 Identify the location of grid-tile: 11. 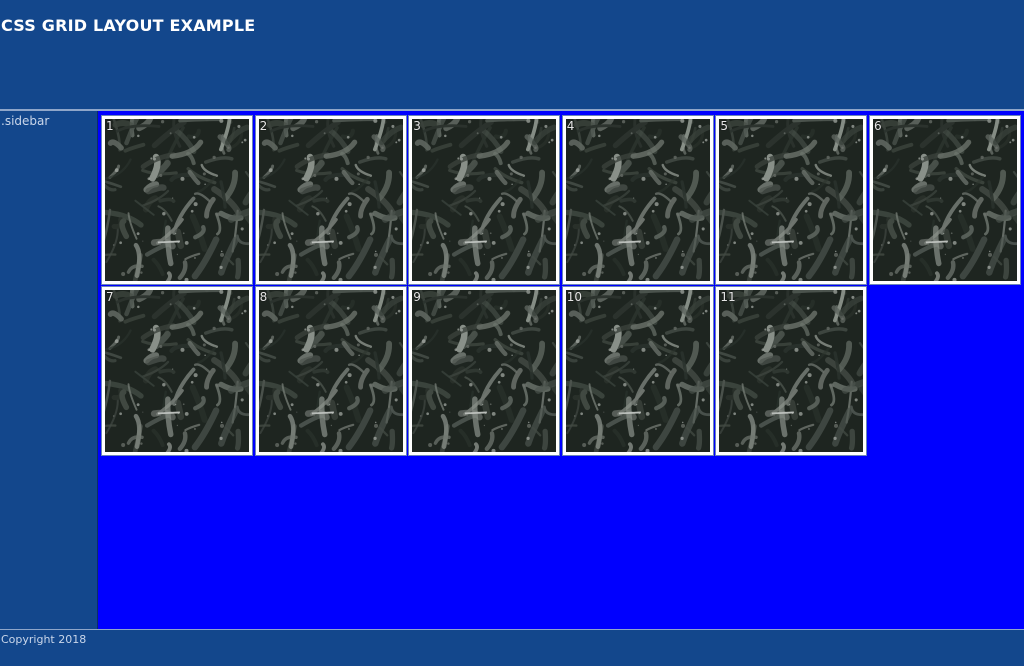
(791, 371).